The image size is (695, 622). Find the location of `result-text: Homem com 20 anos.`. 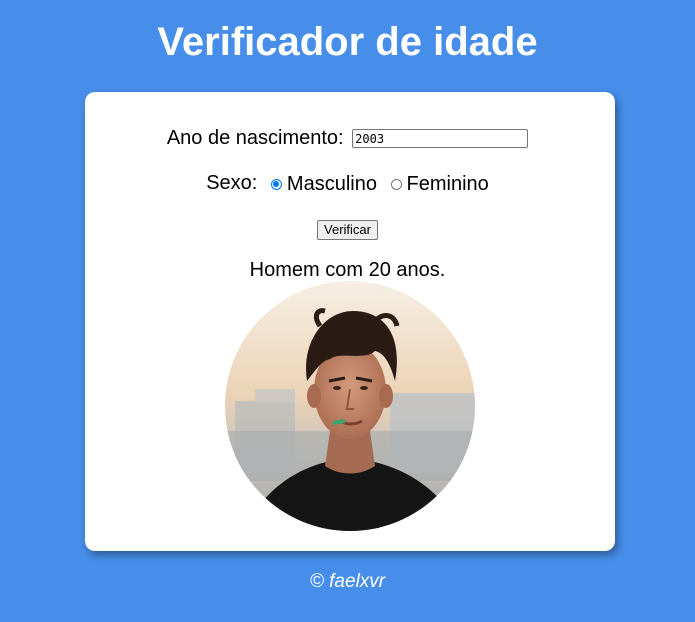

result-text: Homem com 20 anos. is located at coordinates (347, 270).